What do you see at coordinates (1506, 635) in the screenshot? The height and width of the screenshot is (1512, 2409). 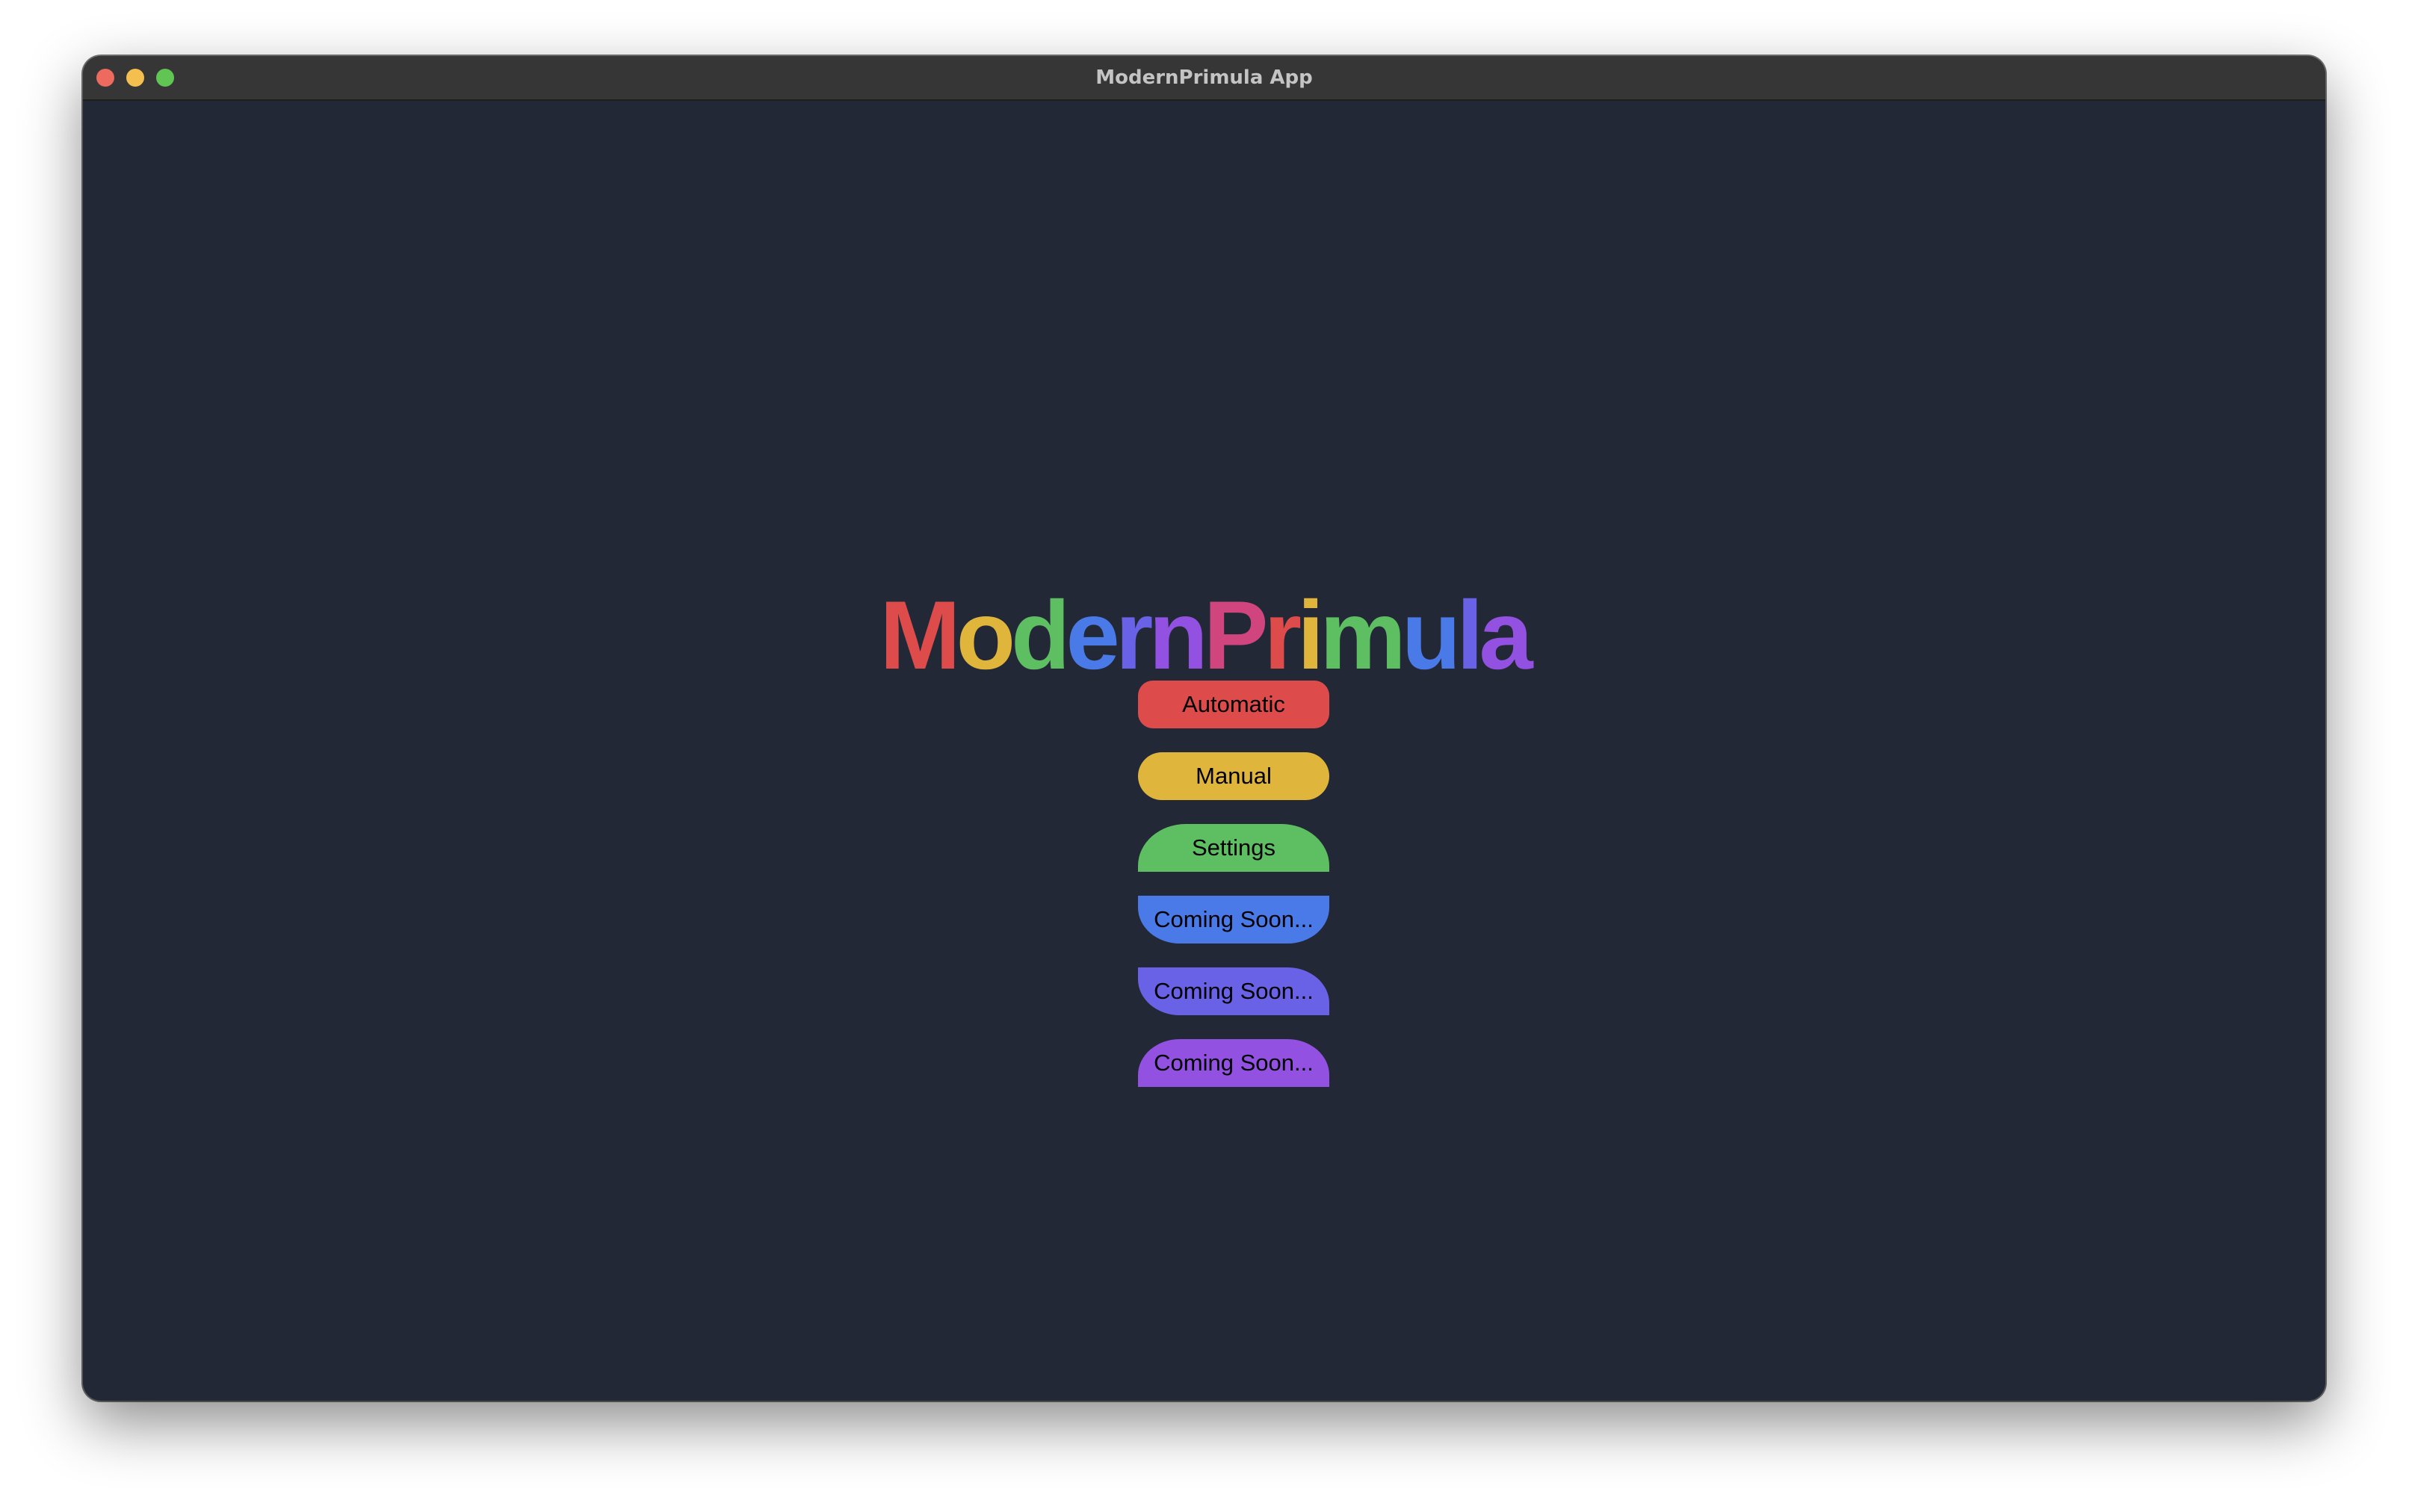 I see `logo-letter: a` at bounding box center [1506, 635].